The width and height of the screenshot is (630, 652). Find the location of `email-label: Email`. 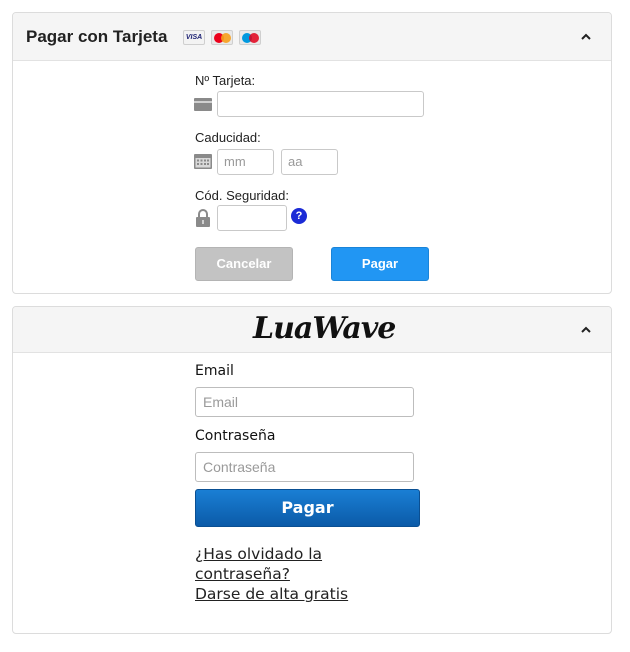

email-label: Email is located at coordinates (214, 371).